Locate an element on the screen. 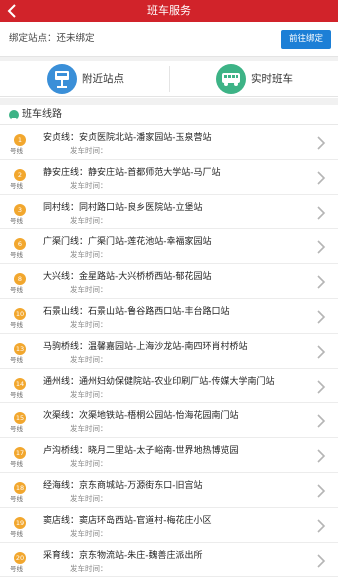 The image size is (338, 586). realtime-bus-button: 实时班车 is located at coordinates (253, 79).